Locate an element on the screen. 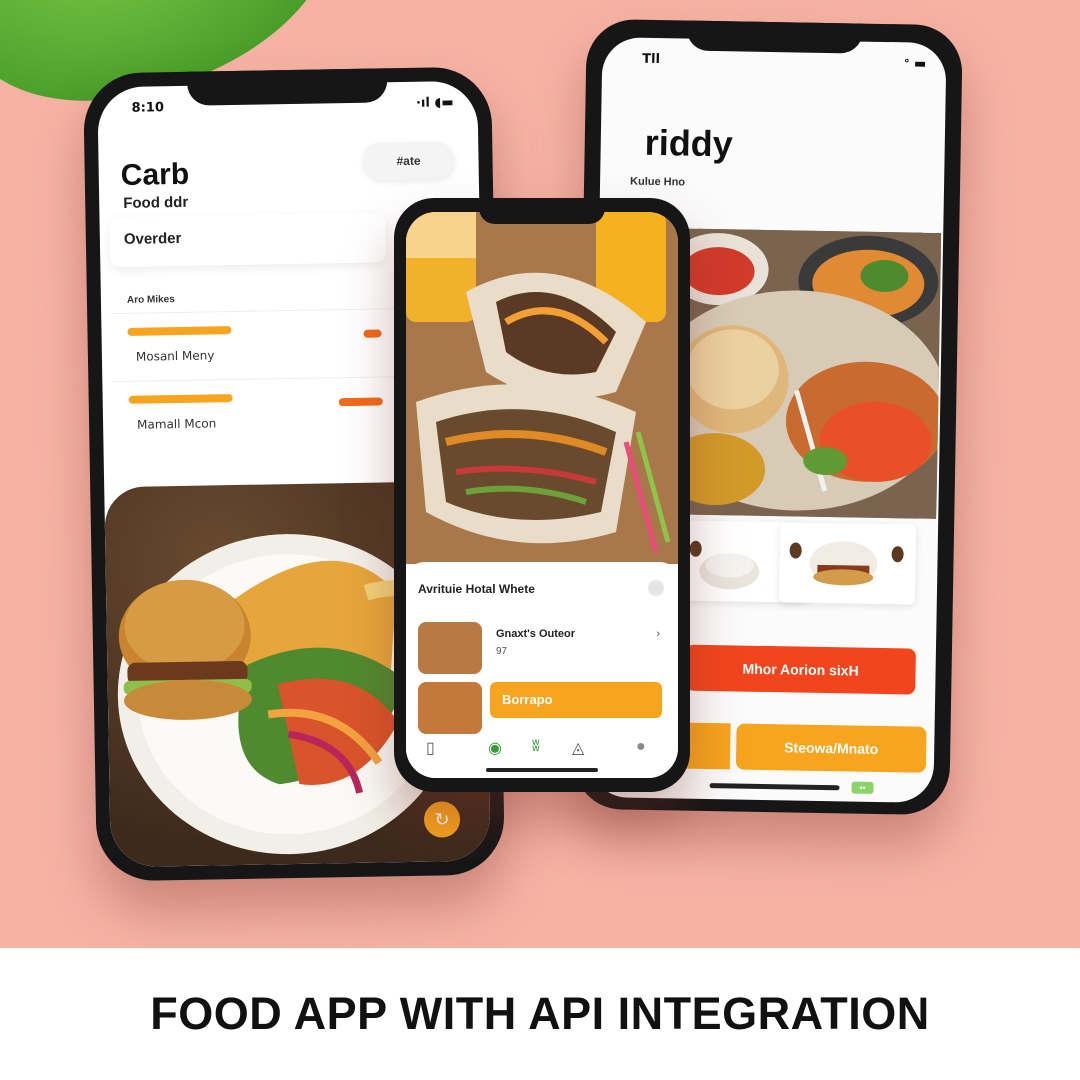 The width and height of the screenshot is (1080, 1080). page-subtitle: Kulue Hno is located at coordinates (657, 182).